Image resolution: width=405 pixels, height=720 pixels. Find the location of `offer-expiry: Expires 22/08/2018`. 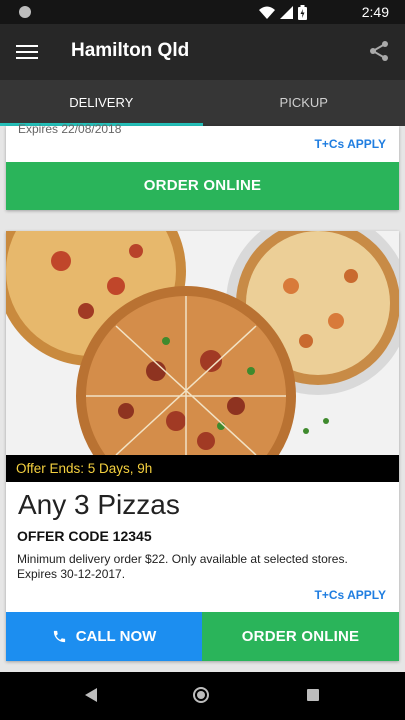

offer-expiry: Expires 22/08/2018 is located at coordinates (70, 129).